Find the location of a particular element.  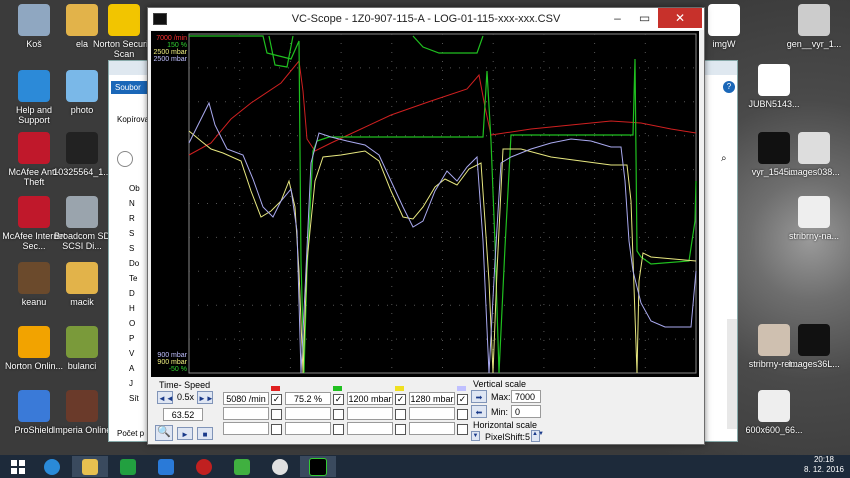

channel-color-swatch is located at coordinates (399, 388).